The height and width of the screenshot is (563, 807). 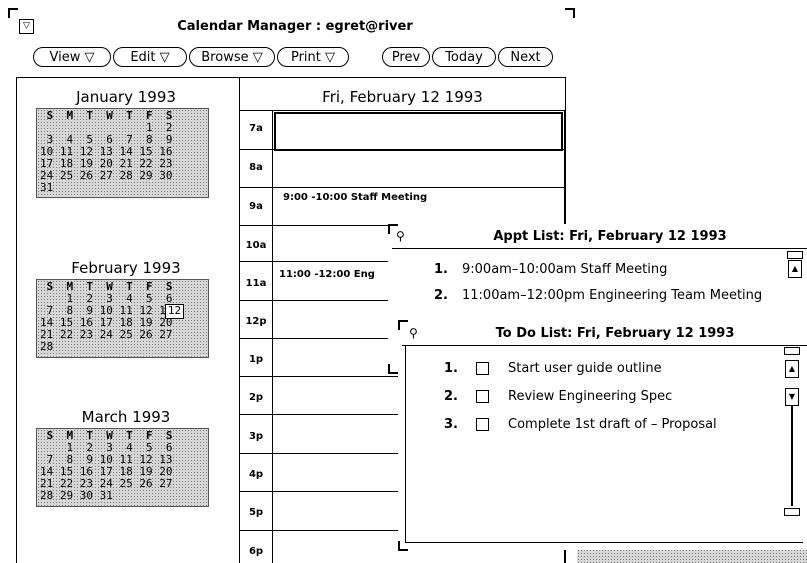 What do you see at coordinates (256, 512) in the screenshot?
I see `hour-label: 5p` at bounding box center [256, 512].